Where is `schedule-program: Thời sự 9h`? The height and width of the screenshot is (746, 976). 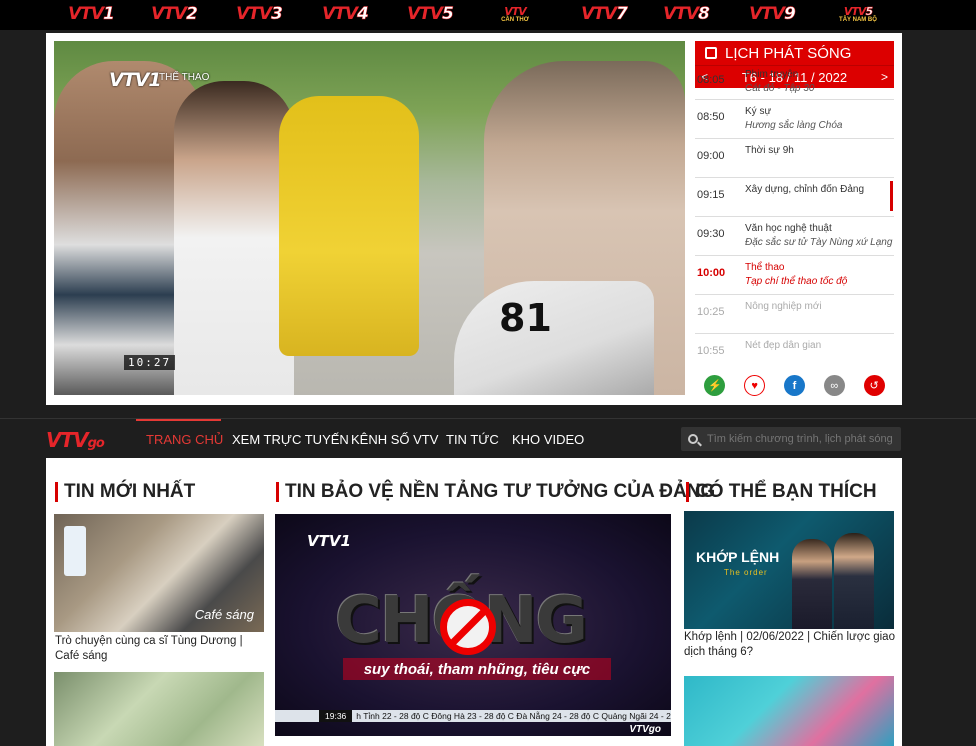 schedule-program: Thời sự 9h is located at coordinates (769, 150).